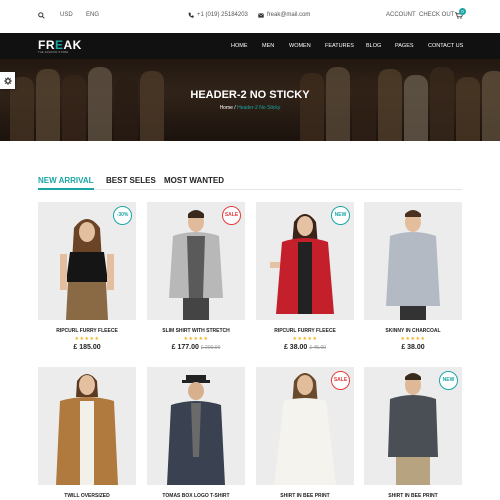 This screenshot has height=500, width=500. What do you see at coordinates (284, 15) in the screenshot?
I see `email-info: freak@mail.com` at bounding box center [284, 15].